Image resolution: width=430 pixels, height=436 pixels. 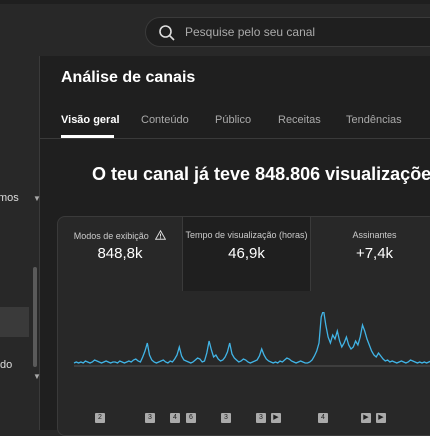 I want to click on views-line-chart, so click(x=251, y=339).